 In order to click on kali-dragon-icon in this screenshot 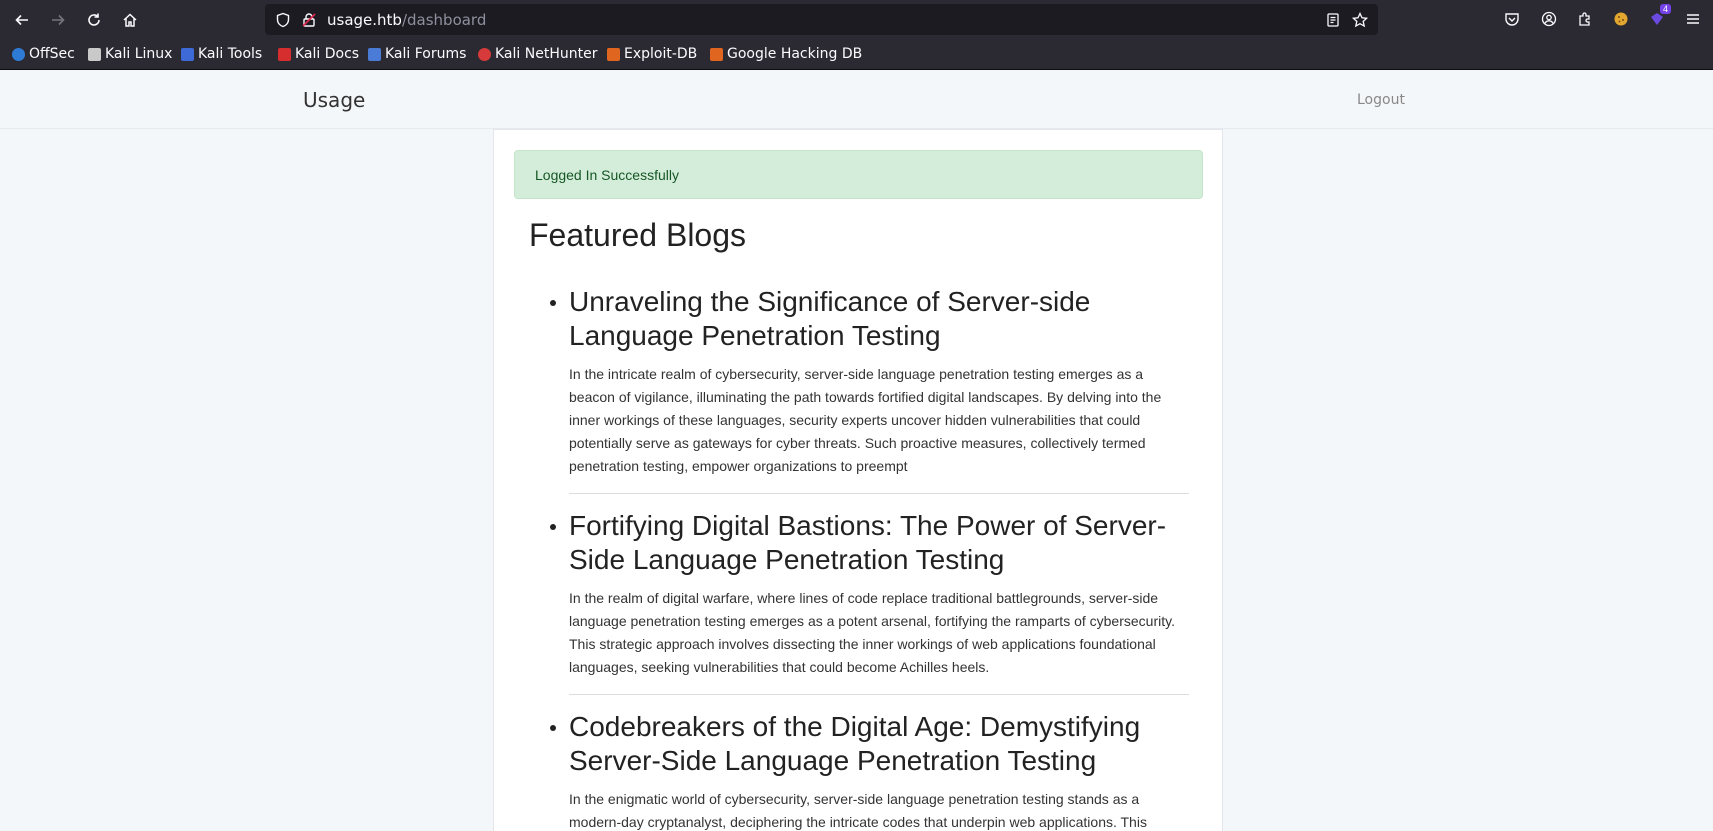, I will do `click(94, 54)`.